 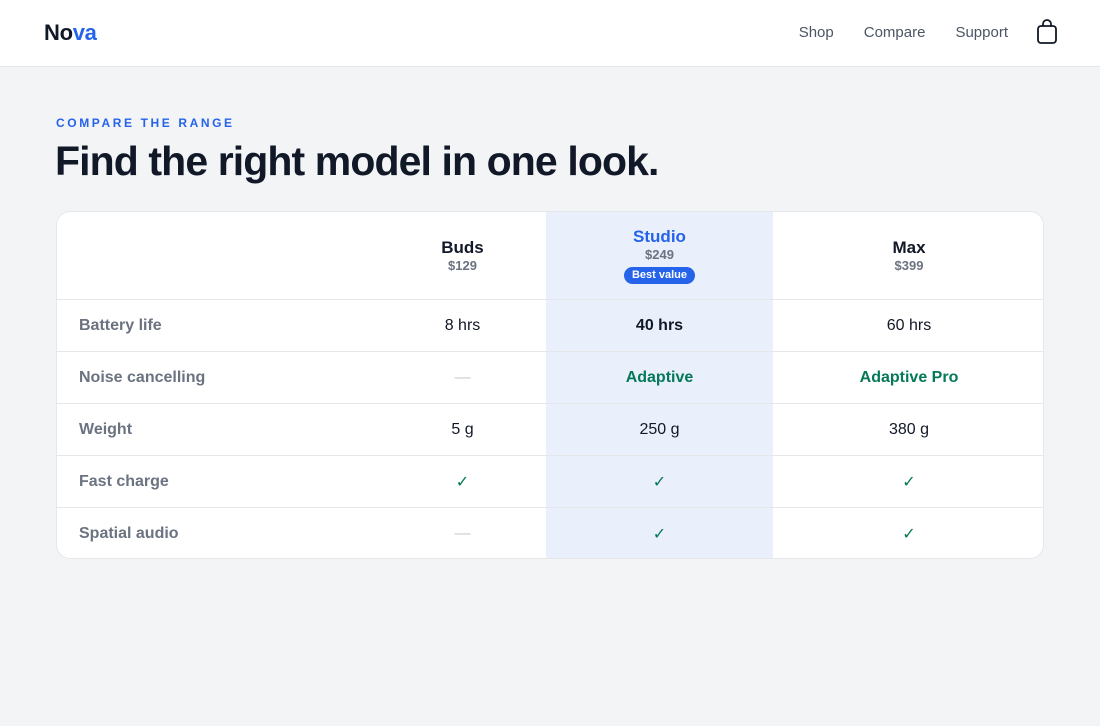 I want to click on product-header-studio: Studio $249 Best value, so click(x=659, y=255).